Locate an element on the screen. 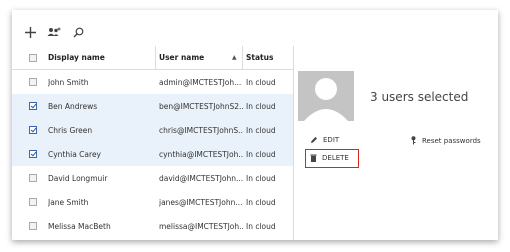  sort-ascending-icon: ▲ is located at coordinates (234, 57).